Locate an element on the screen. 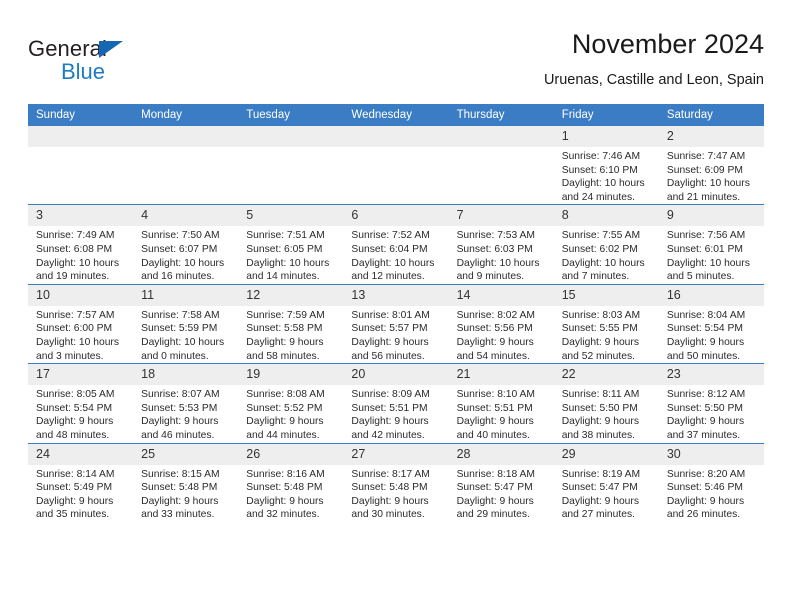 Image resolution: width=792 pixels, height=612 pixels. sunrise-text: Sunrise: 7:59 AM is located at coordinates (285, 315).